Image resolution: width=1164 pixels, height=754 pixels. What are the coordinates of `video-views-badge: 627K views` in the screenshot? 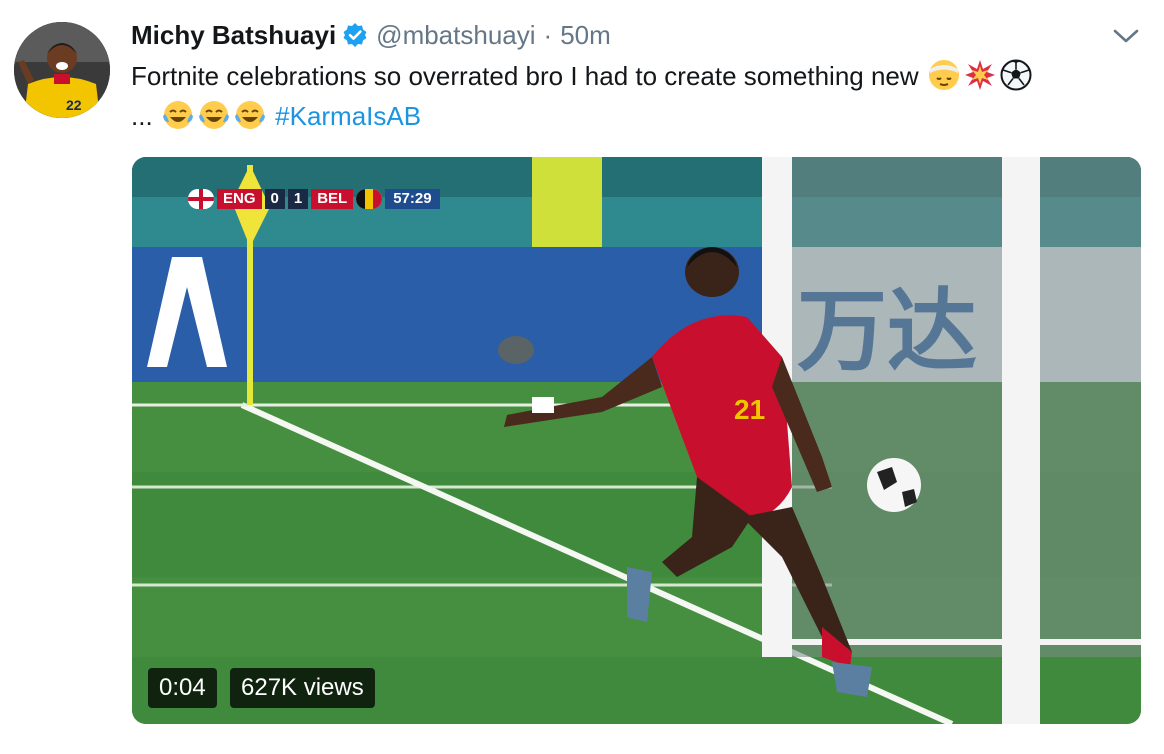 It's located at (302, 688).